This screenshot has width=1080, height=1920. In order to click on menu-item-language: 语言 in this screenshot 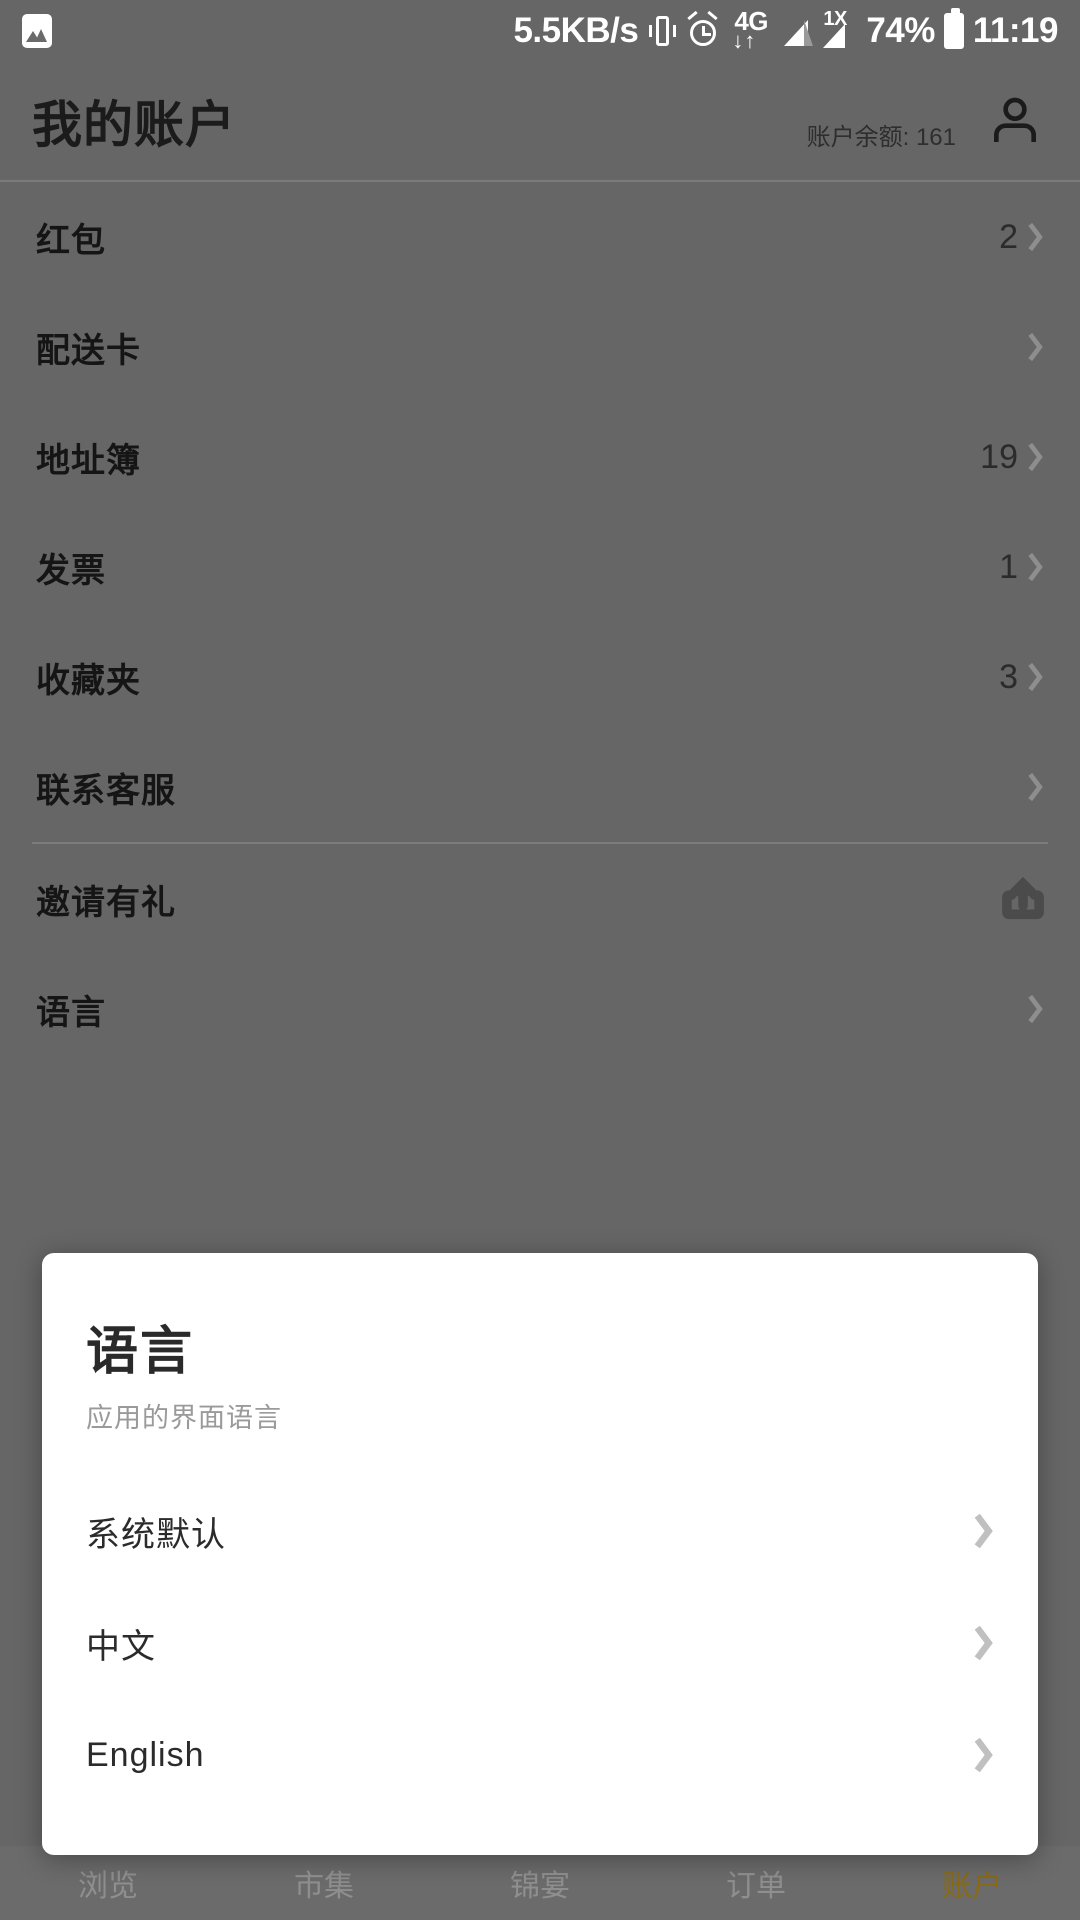, I will do `click(540, 1009)`.